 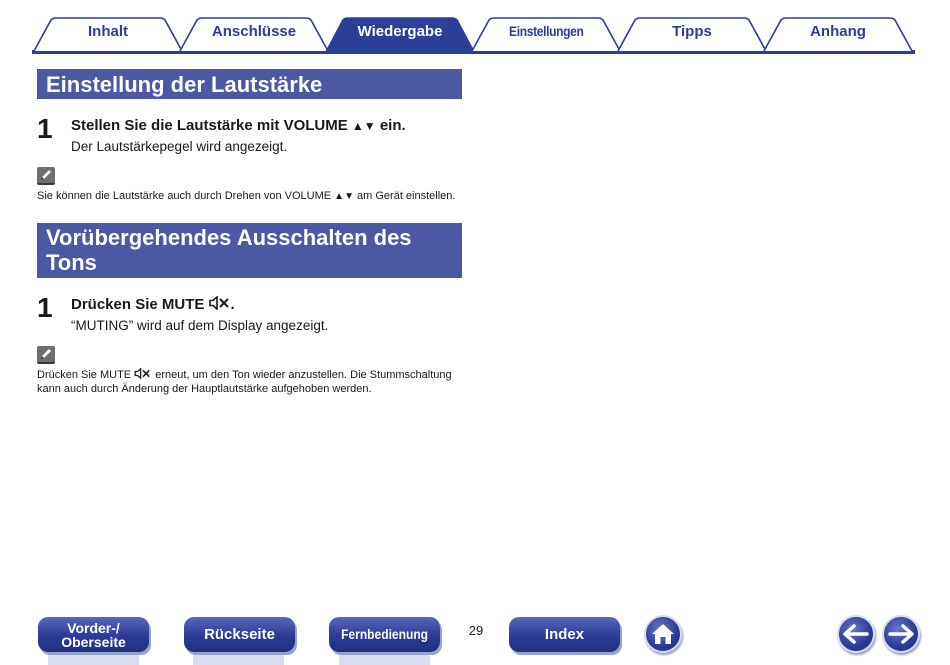 What do you see at coordinates (692, 31) in the screenshot?
I see `tab-label: Tipps` at bounding box center [692, 31].